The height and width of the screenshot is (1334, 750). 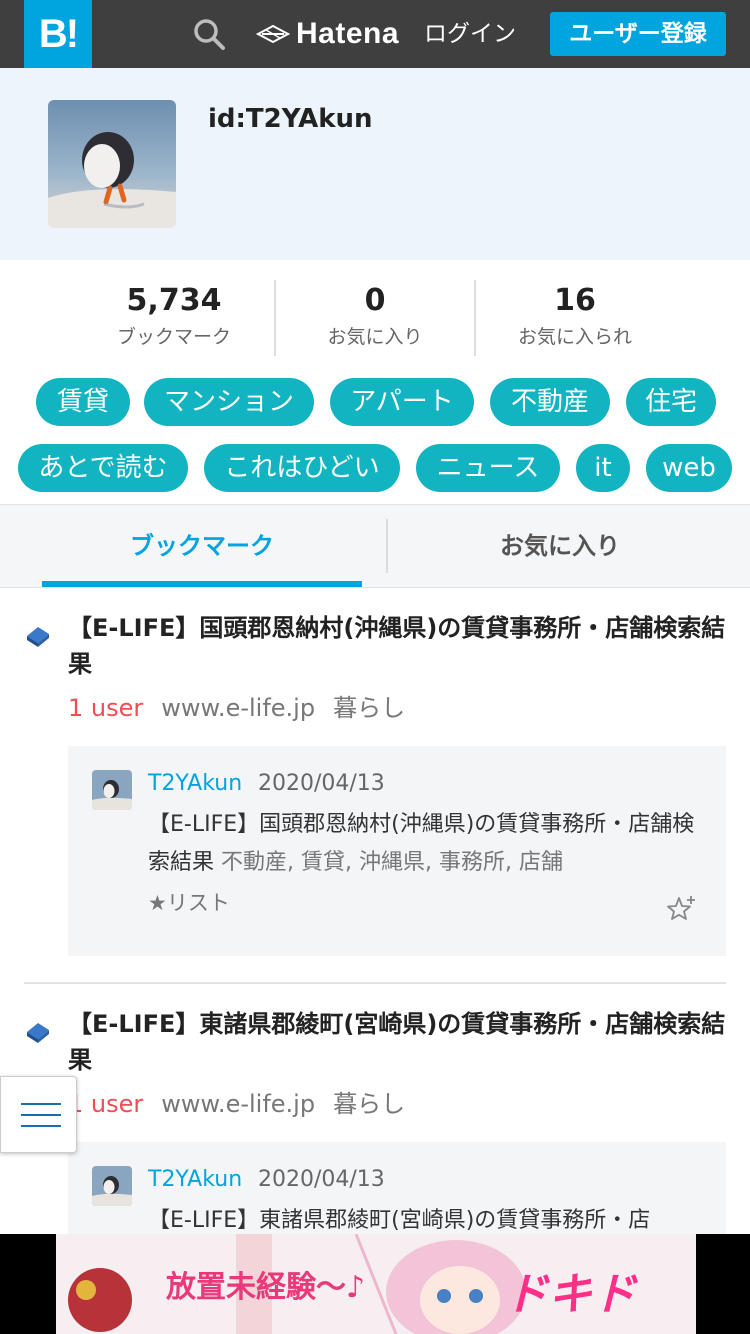 I want to click on stat-value: 16, so click(x=575, y=300).